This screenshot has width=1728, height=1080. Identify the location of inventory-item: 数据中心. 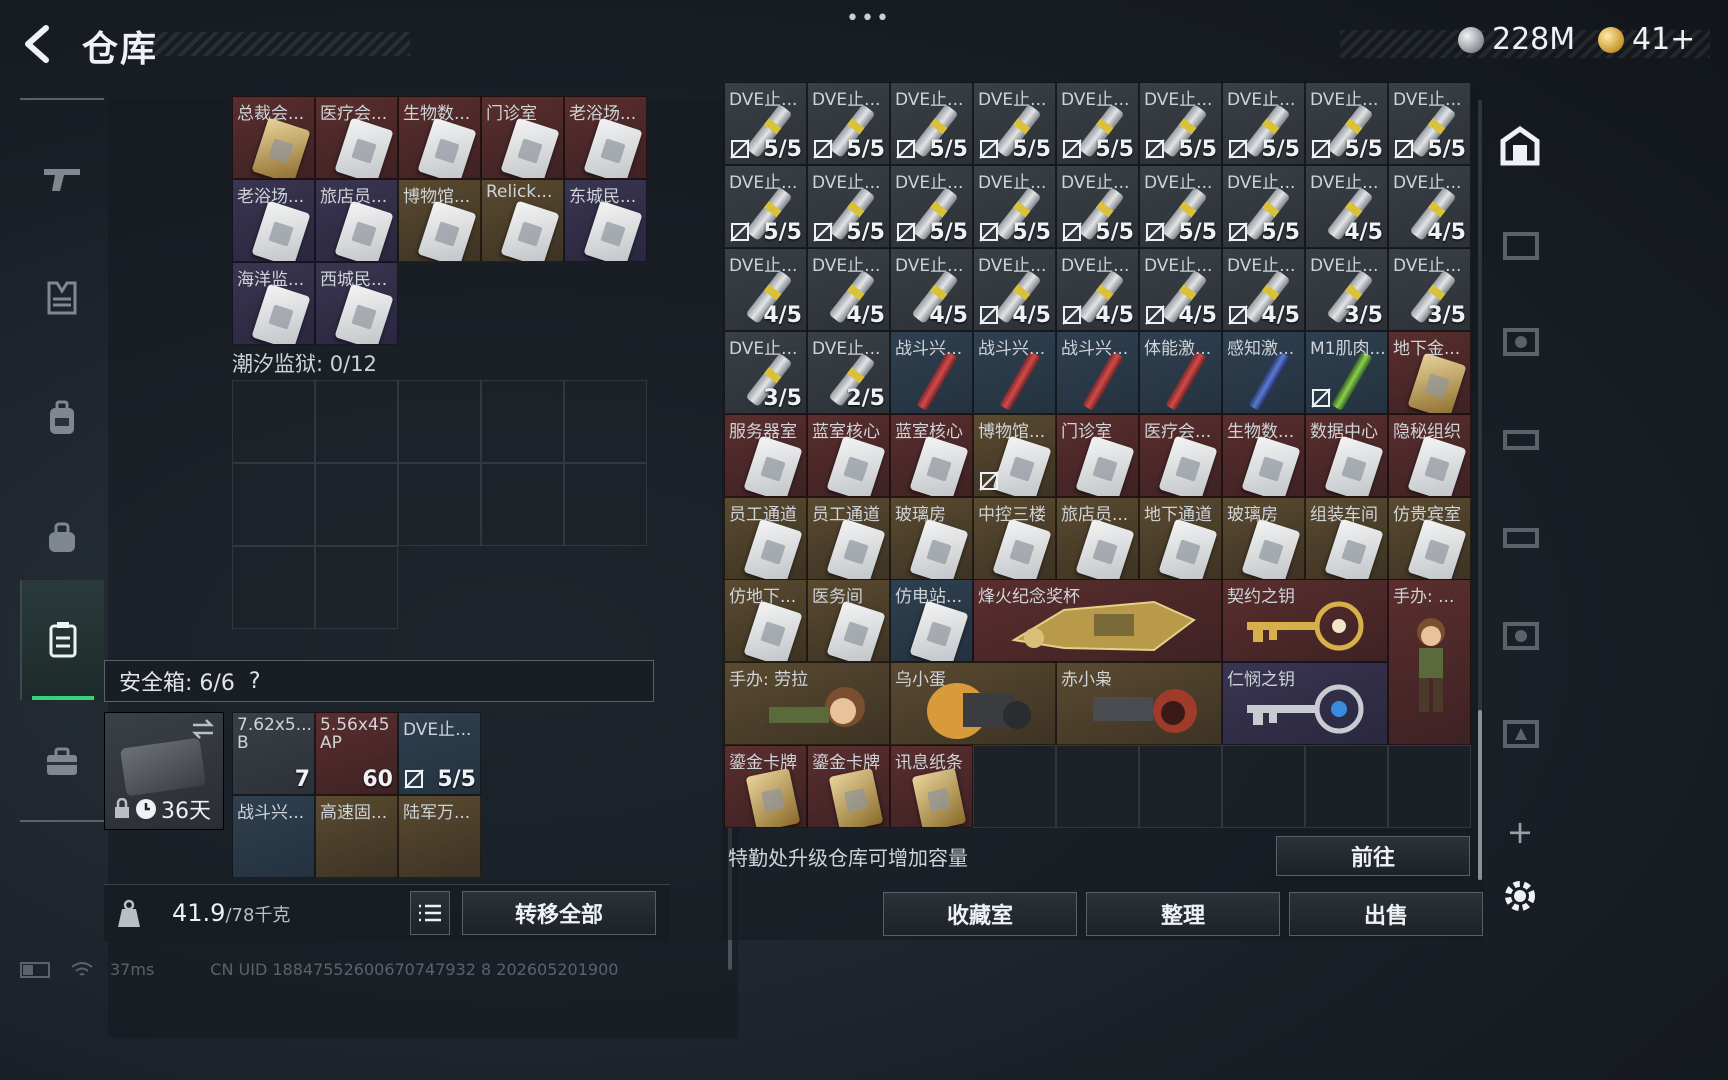
(1346, 455).